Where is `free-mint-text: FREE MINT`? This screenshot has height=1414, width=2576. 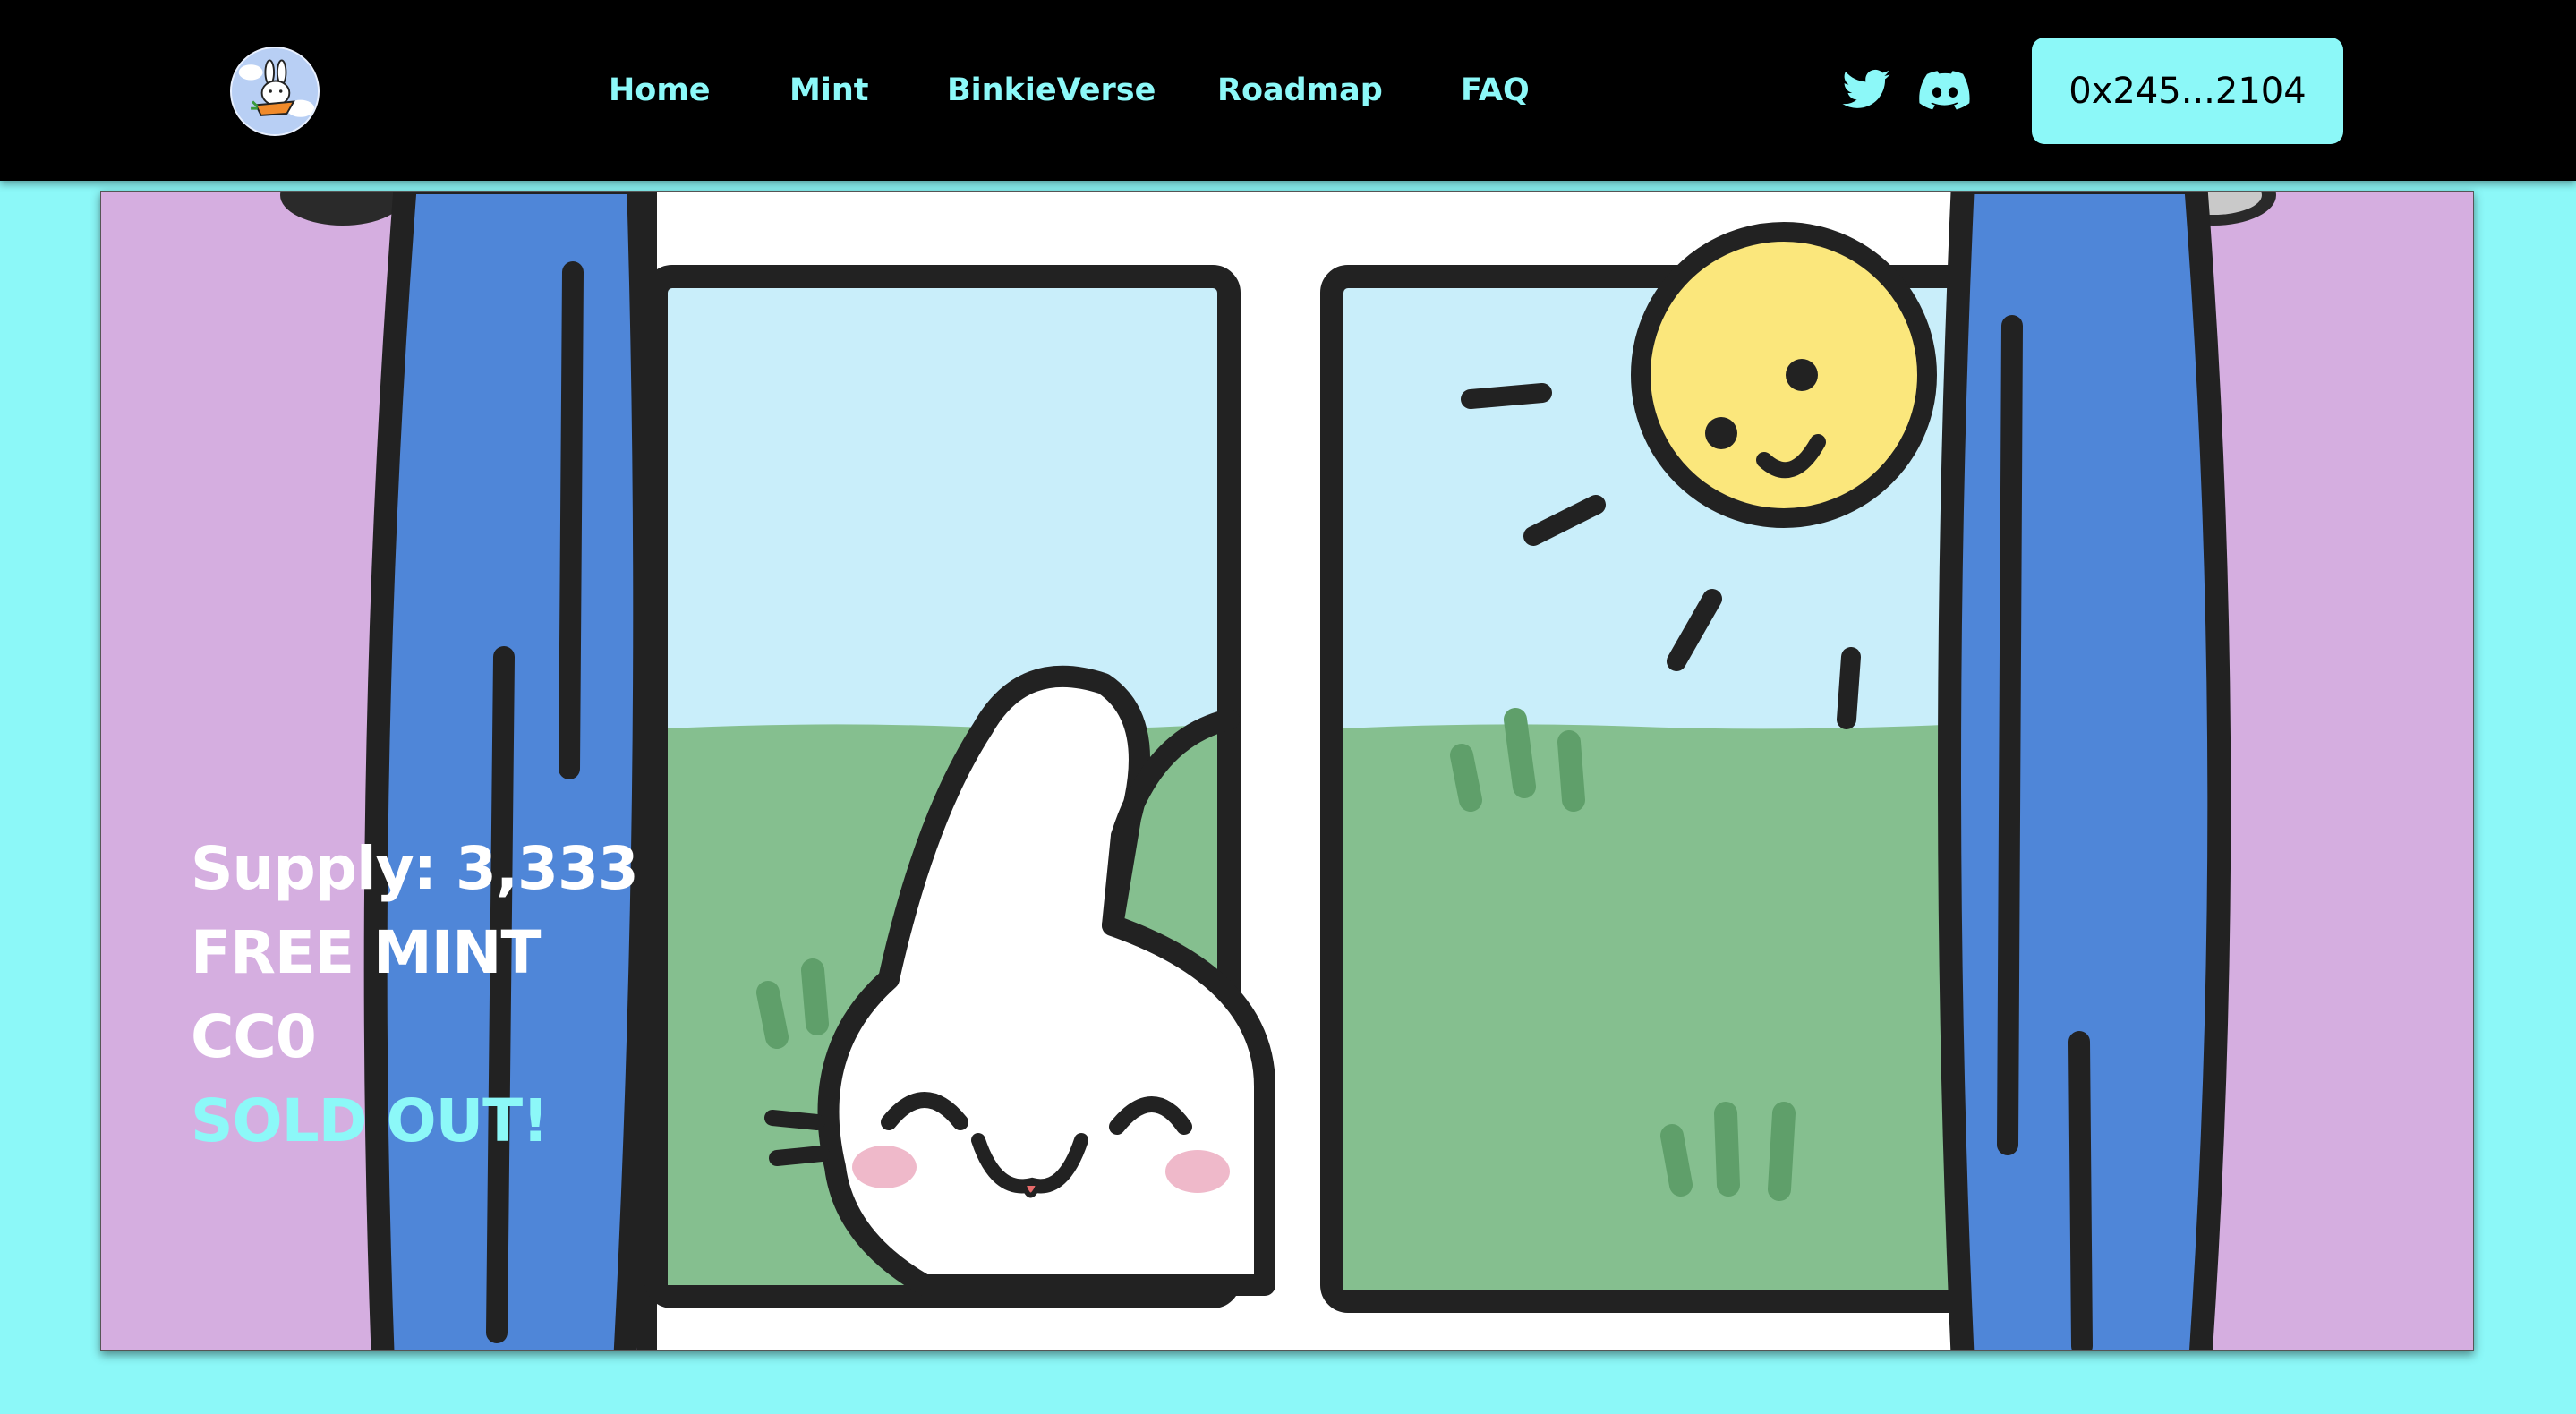 free-mint-text: FREE MINT is located at coordinates (366, 952).